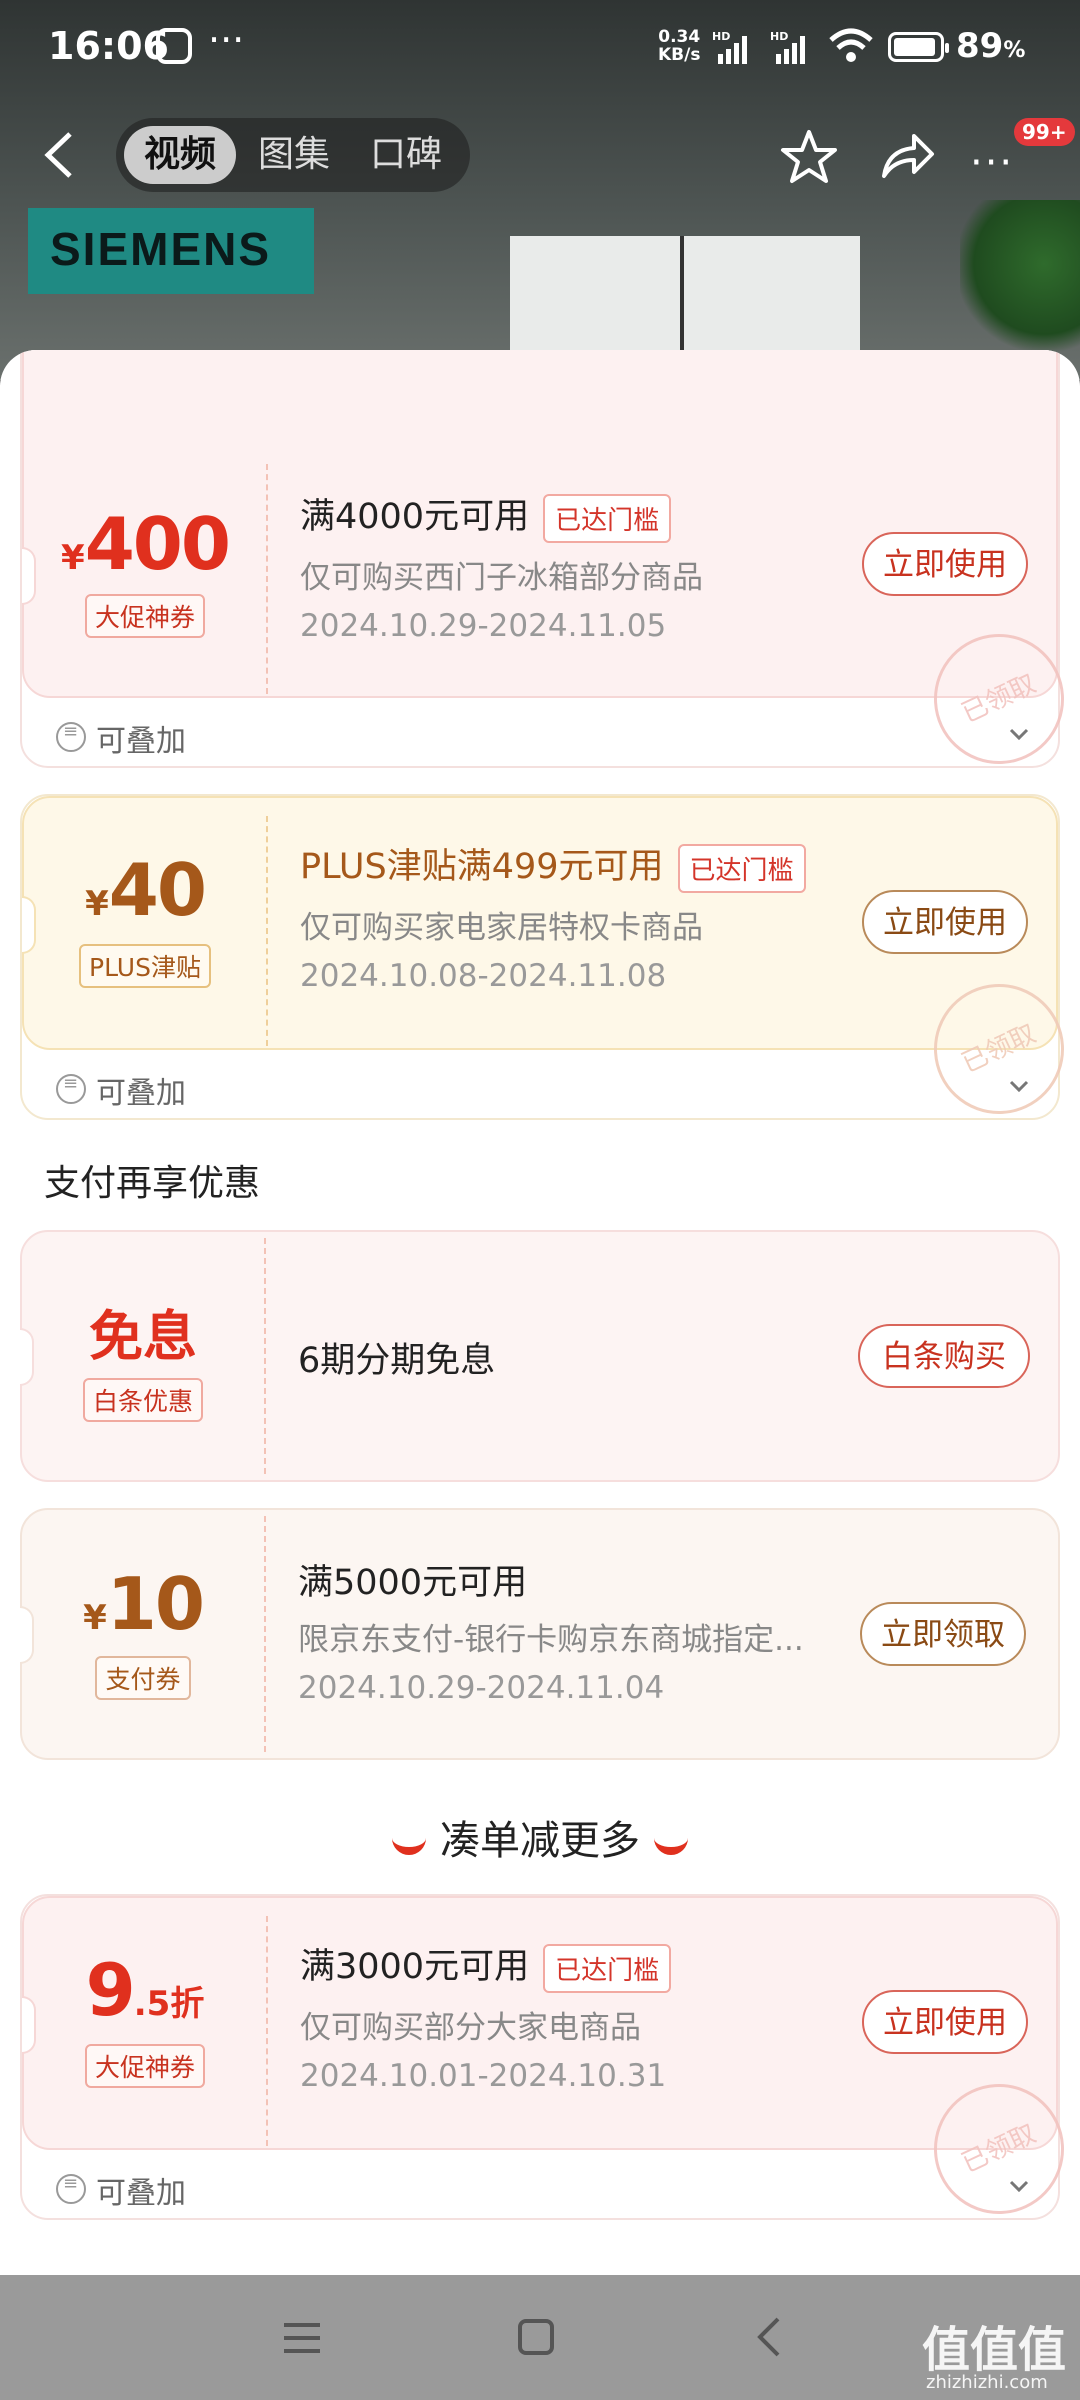 The height and width of the screenshot is (2400, 1080). What do you see at coordinates (992, 163) in the screenshot?
I see `more-dots-icon: ···` at bounding box center [992, 163].